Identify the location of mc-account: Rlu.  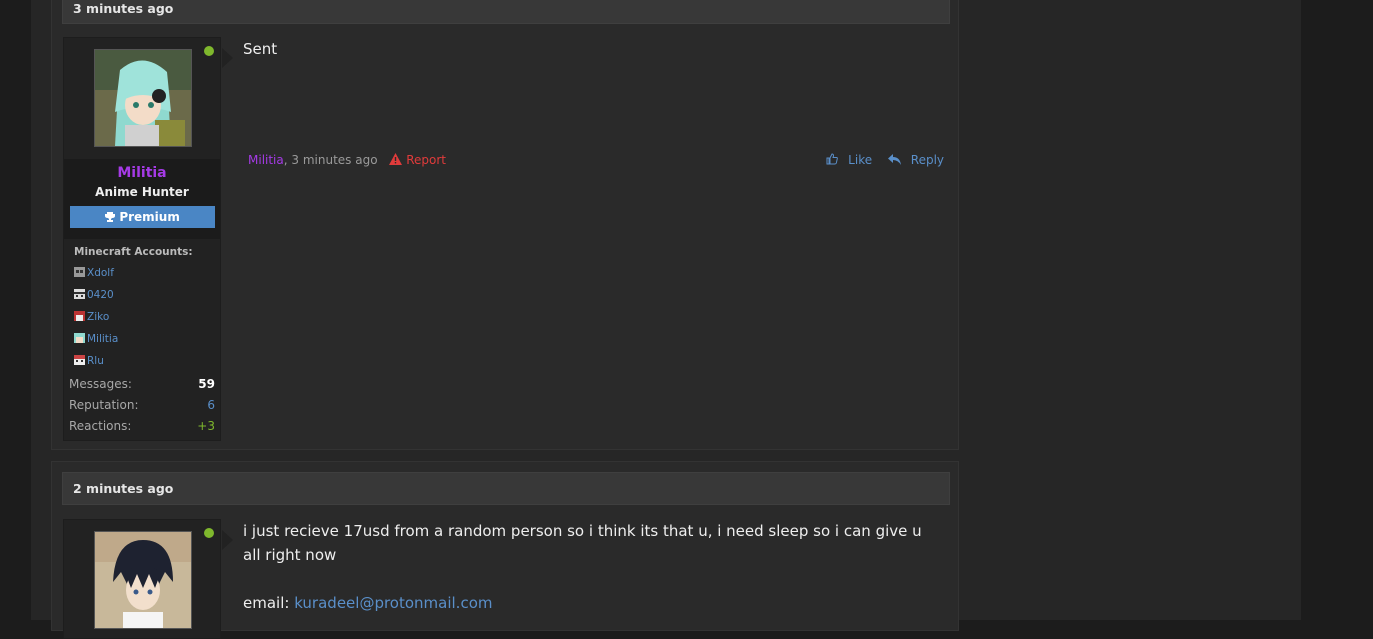
(89, 361).